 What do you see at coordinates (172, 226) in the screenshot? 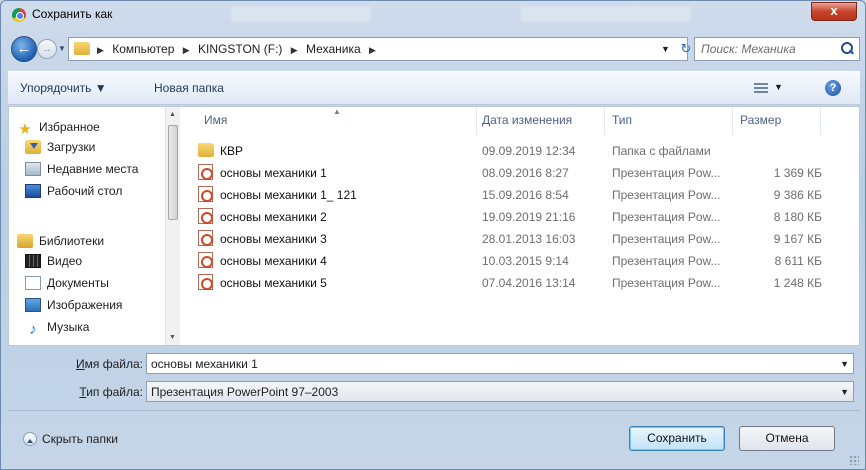
I see `navigation-scrollbar: ▲ ▼` at bounding box center [172, 226].